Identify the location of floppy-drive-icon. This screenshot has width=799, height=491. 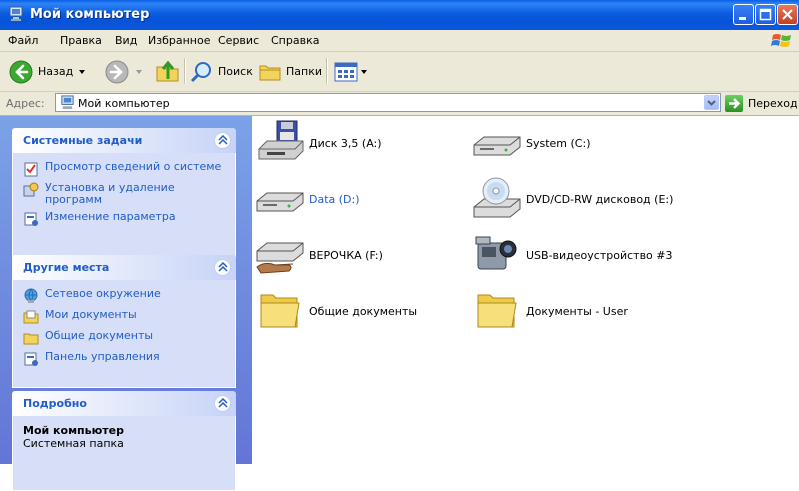
(281, 140).